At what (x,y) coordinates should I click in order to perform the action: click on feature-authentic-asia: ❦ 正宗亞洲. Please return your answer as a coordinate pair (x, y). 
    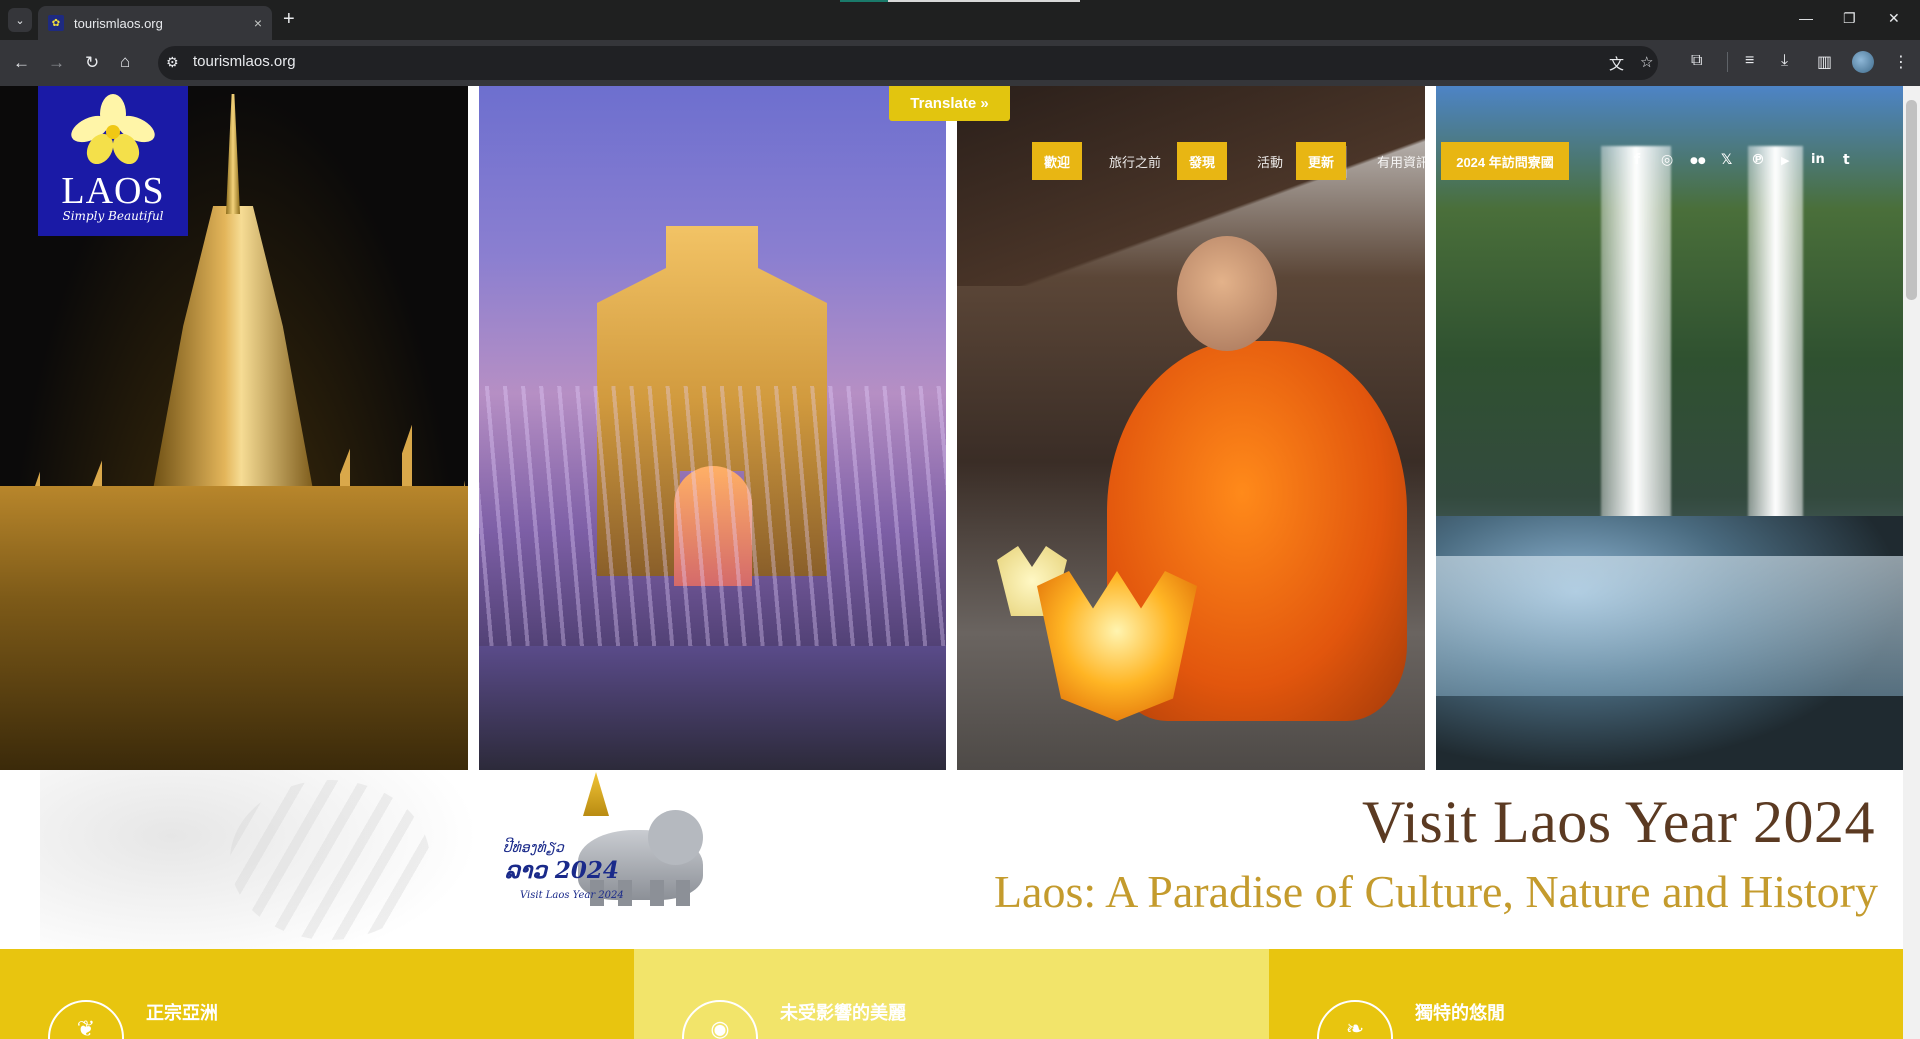
    Looking at the image, I should click on (317, 994).